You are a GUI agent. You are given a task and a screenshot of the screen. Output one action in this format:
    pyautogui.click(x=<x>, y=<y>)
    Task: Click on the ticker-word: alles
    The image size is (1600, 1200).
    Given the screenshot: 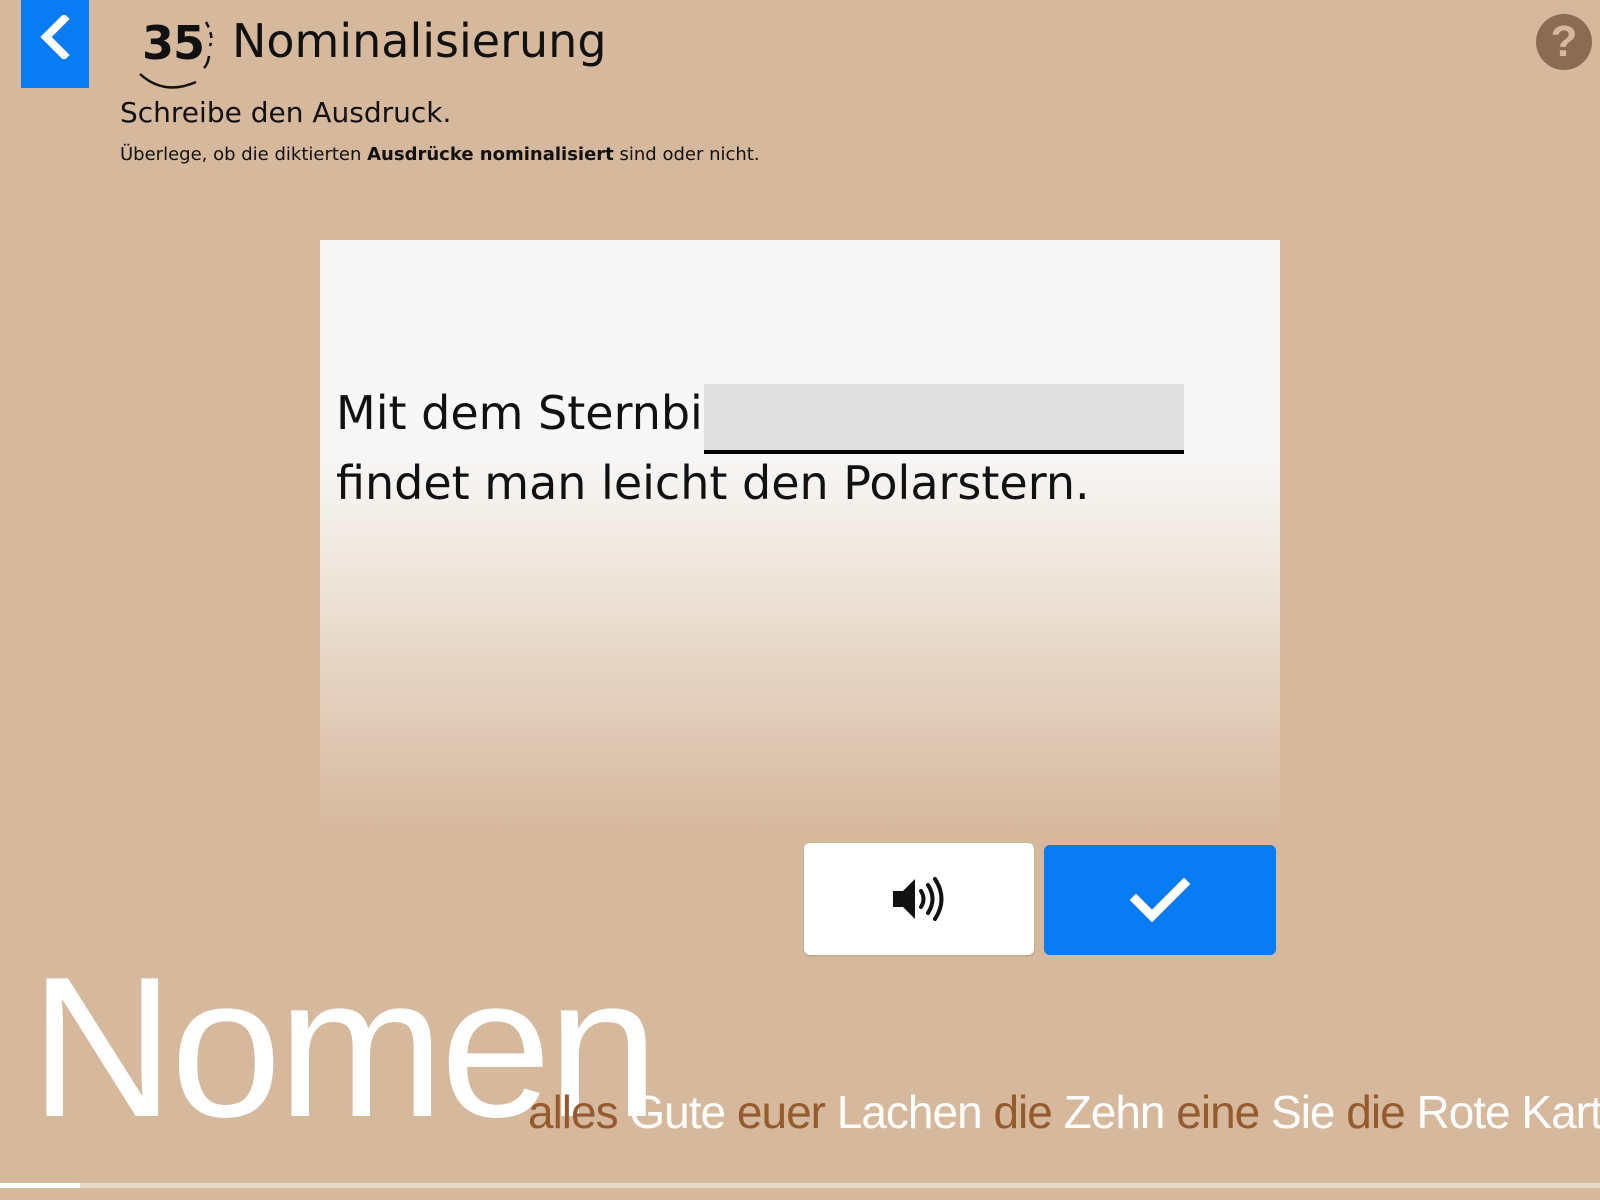 What is the action you would take?
    pyautogui.click(x=573, y=1112)
    